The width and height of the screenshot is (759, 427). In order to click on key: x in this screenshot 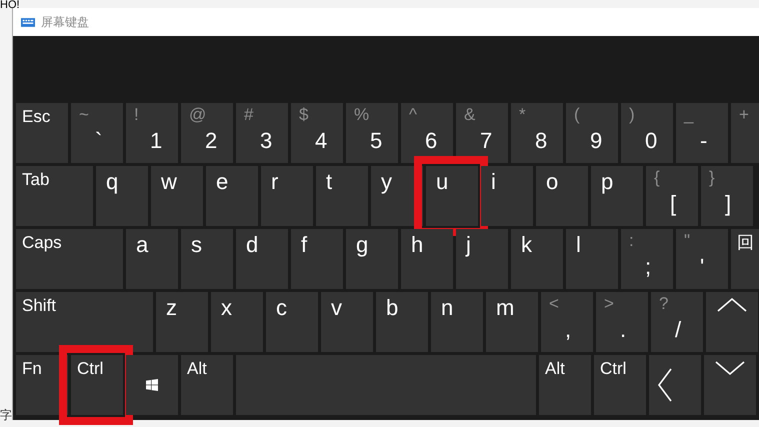, I will do `click(237, 322)`.